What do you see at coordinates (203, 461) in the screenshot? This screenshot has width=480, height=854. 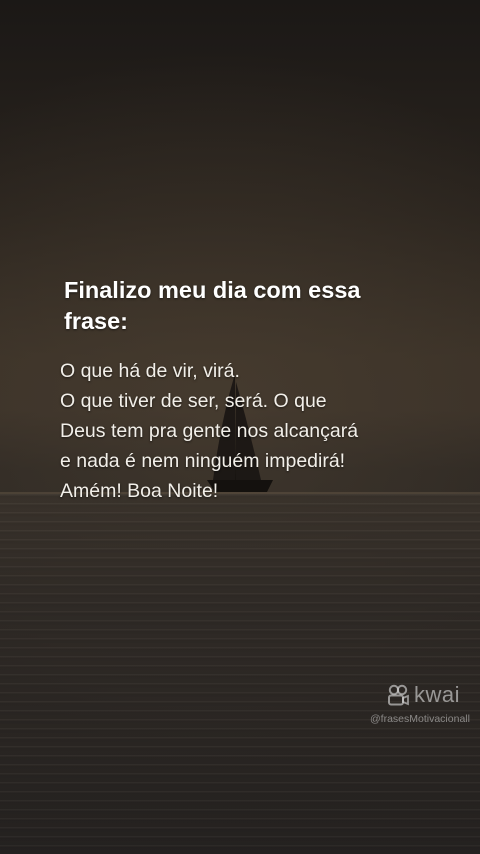 I see `message-line: e nada é nem ninguém impedirá!` at bounding box center [203, 461].